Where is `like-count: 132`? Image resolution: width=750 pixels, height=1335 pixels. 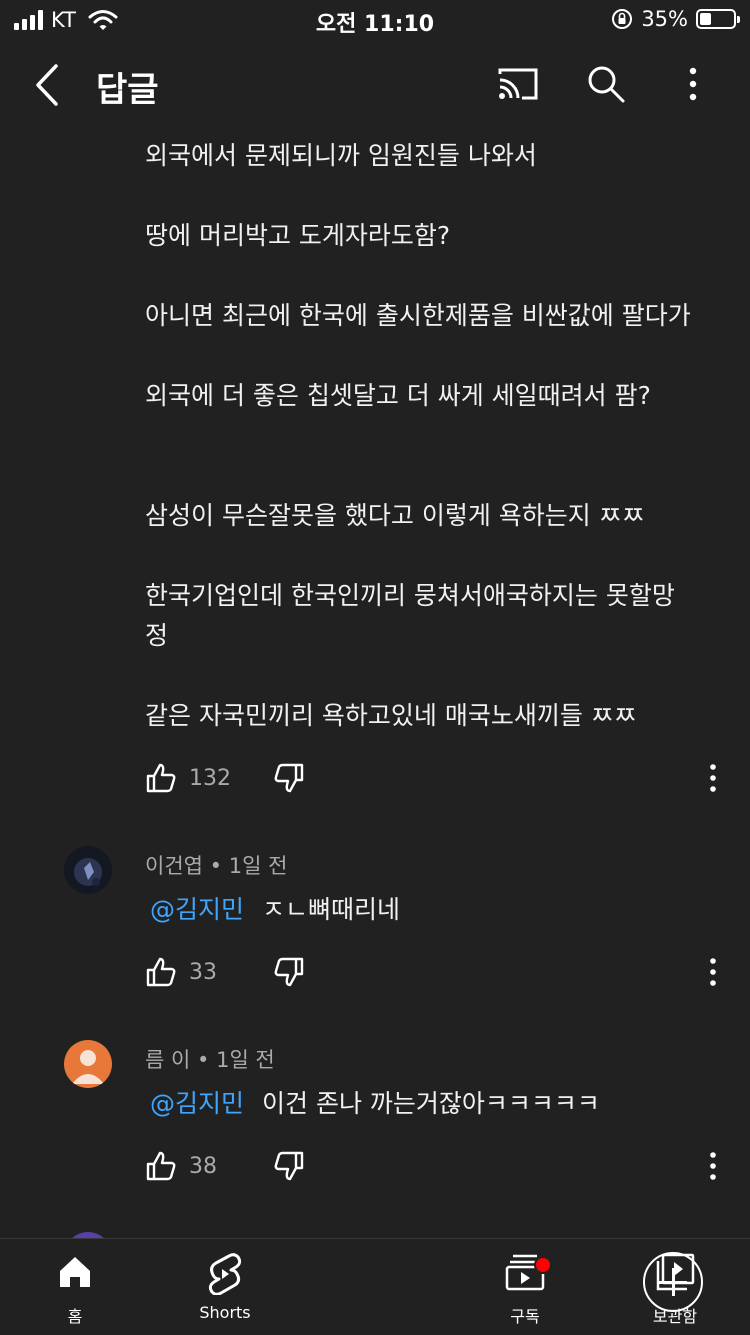
like-count: 132 is located at coordinates (210, 778).